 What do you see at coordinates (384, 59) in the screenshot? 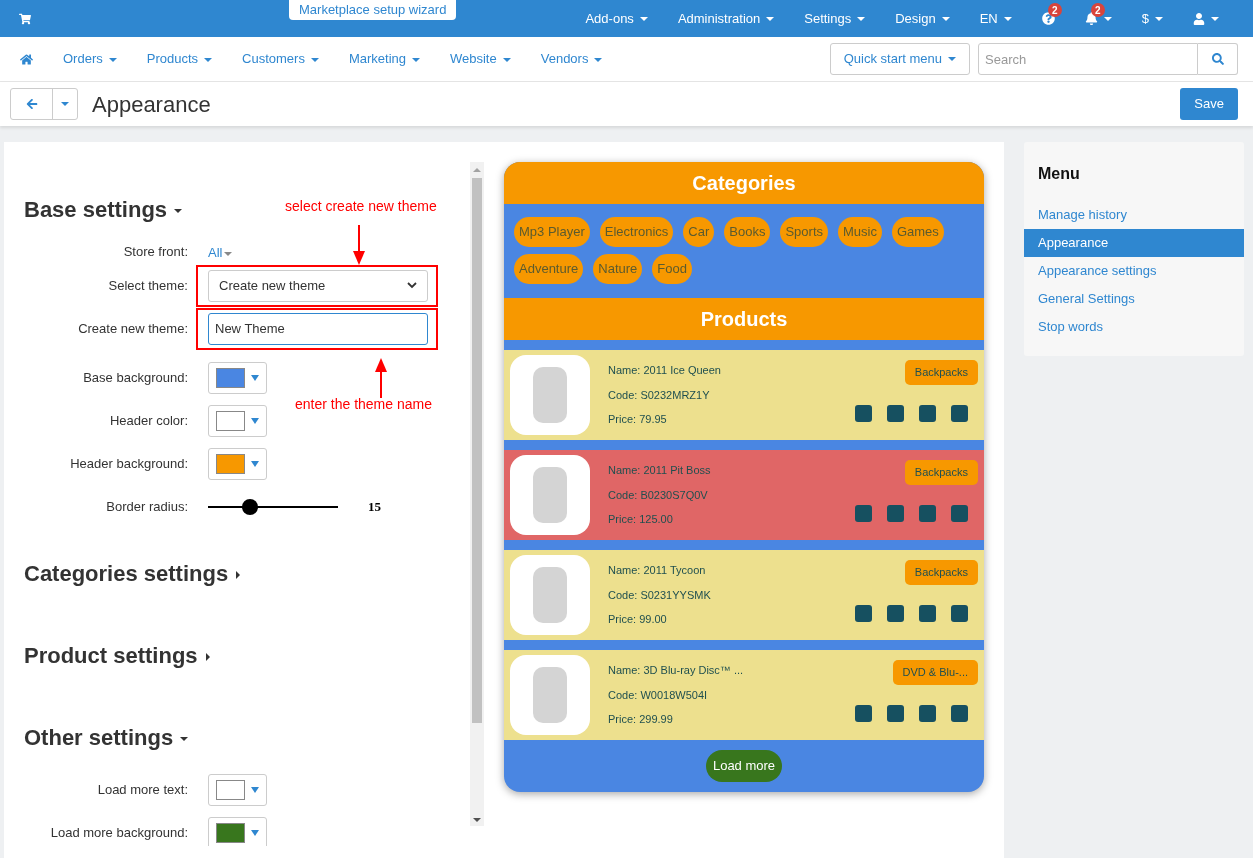
I see `nav-item: Marketing` at bounding box center [384, 59].